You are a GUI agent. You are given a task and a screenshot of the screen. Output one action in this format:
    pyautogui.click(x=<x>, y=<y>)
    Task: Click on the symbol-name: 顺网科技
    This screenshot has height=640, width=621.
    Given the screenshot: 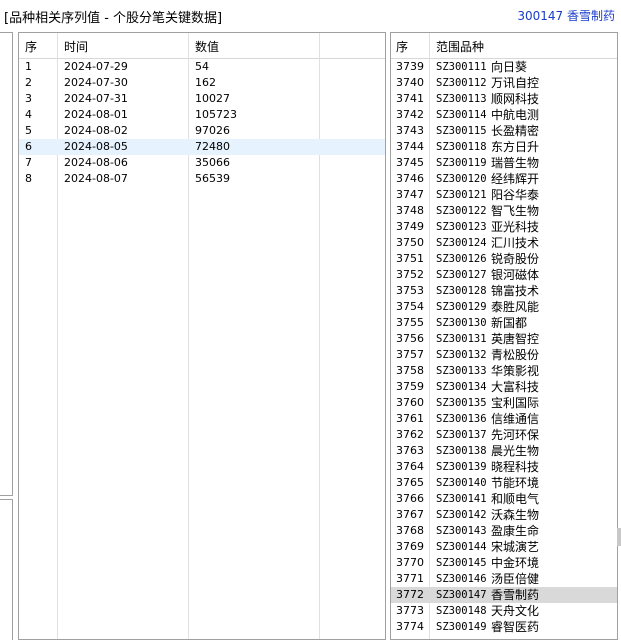 What is the action you would take?
    pyautogui.click(x=515, y=99)
    